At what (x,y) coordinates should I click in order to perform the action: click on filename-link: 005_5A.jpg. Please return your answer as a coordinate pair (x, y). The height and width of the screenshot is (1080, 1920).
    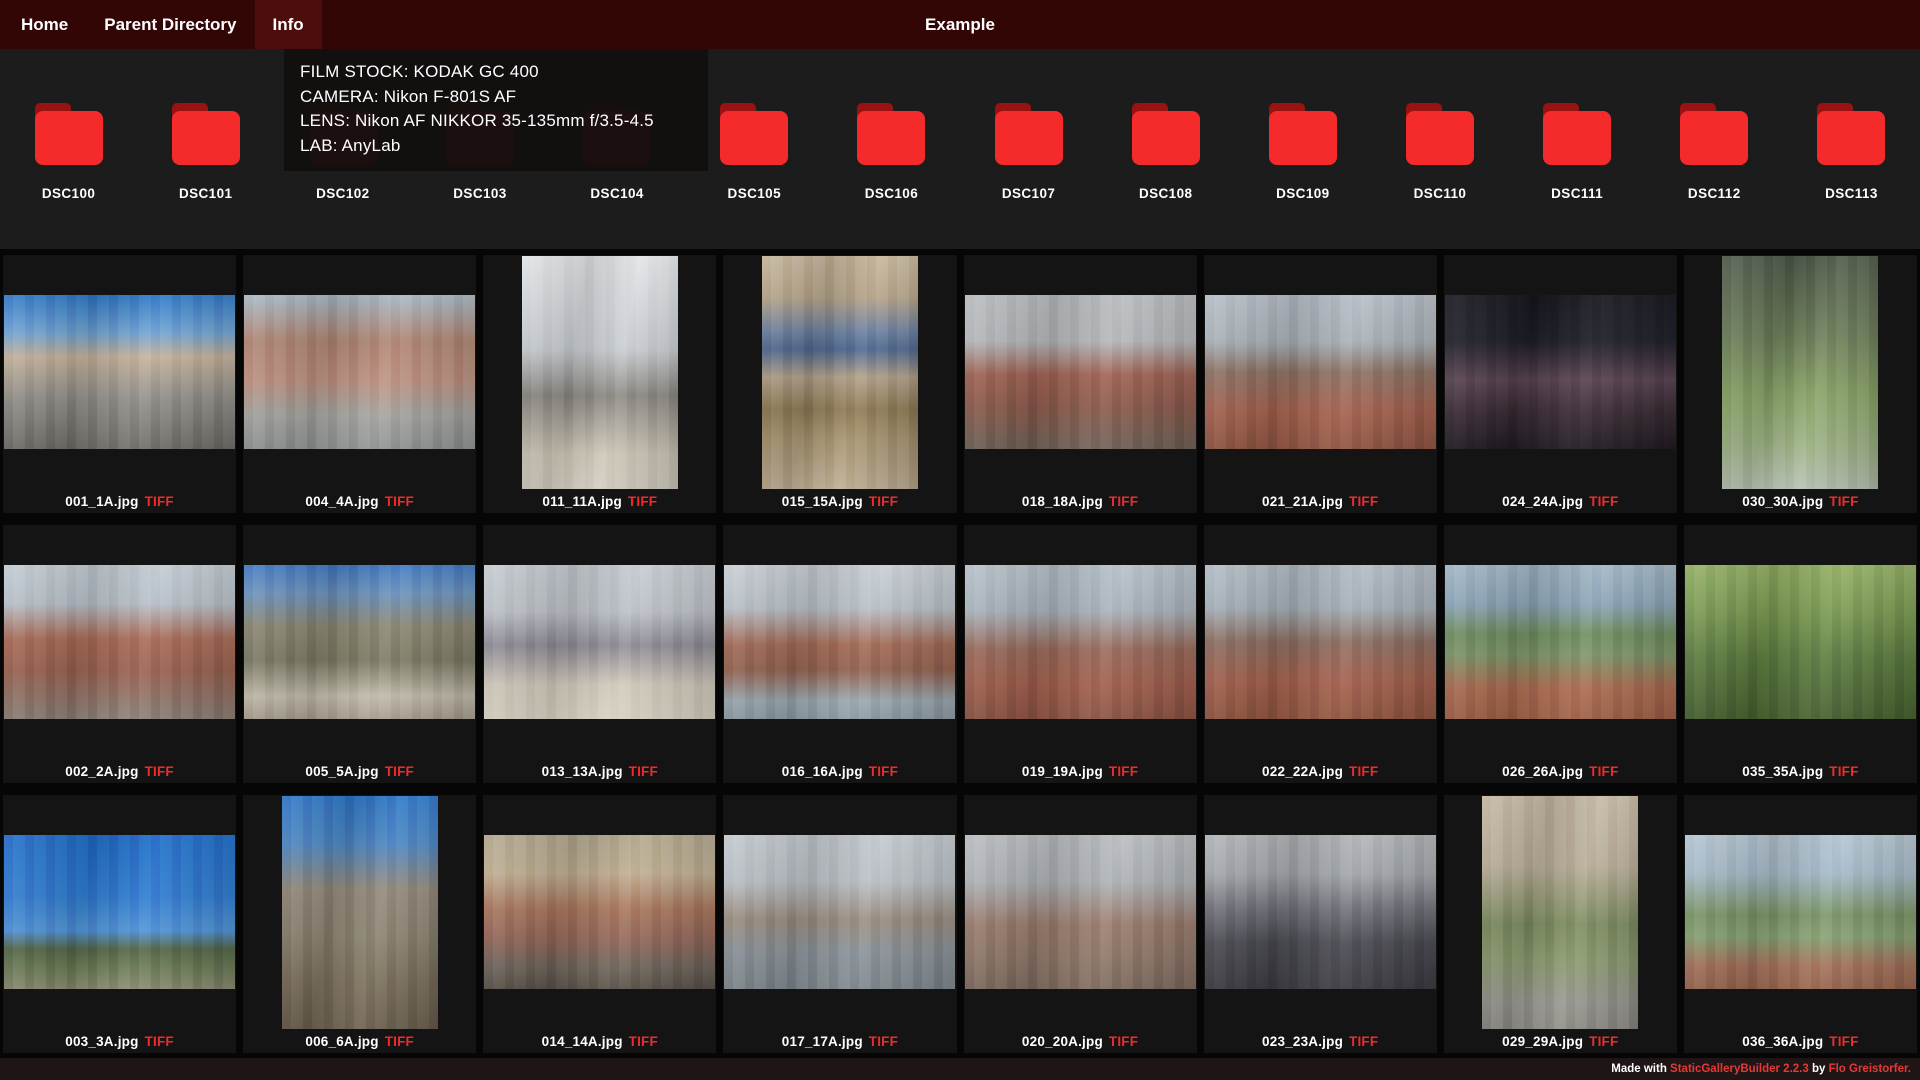
    Looking at the image, I should click on (341, 771).